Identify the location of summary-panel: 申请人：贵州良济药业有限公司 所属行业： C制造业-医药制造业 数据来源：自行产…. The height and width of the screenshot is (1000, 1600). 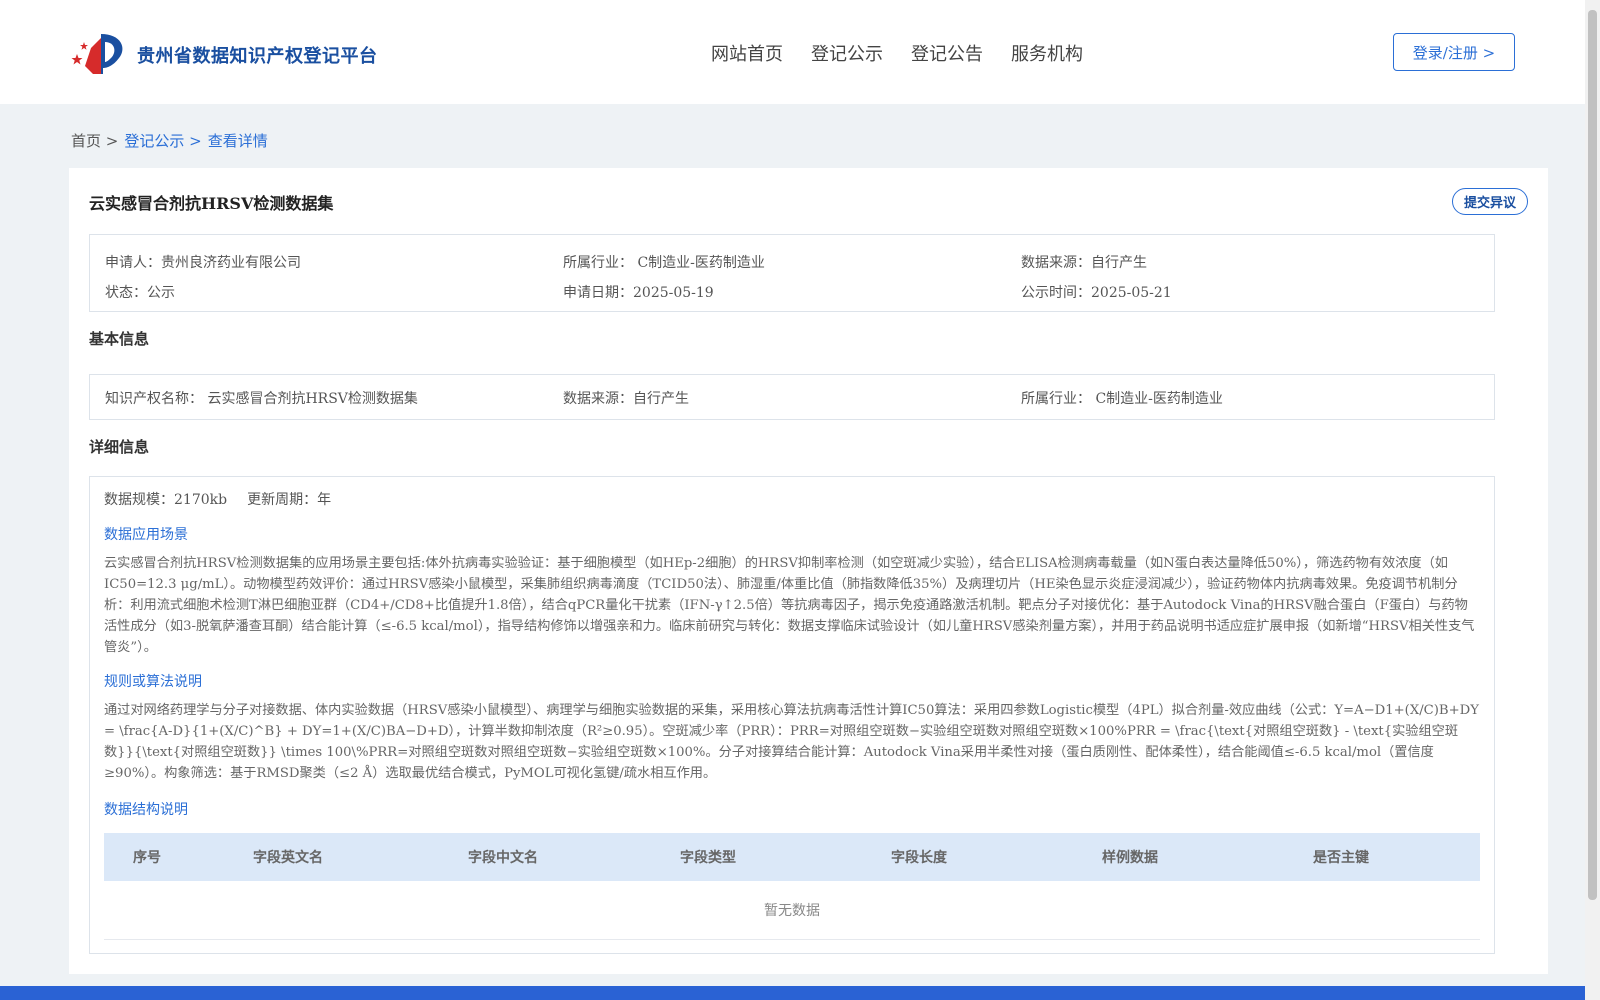
(792, 273).